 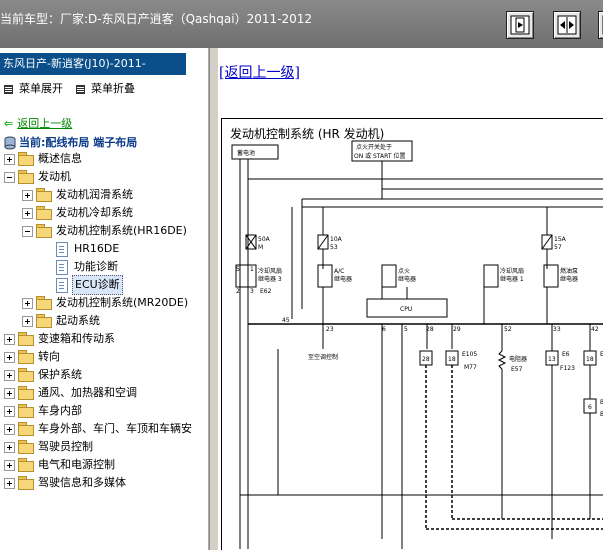 What do you see at coordinates (38, 123) in the screenshot?
I see `back-link: ⇐ 返回上一级` at bounding box center [38, 123].